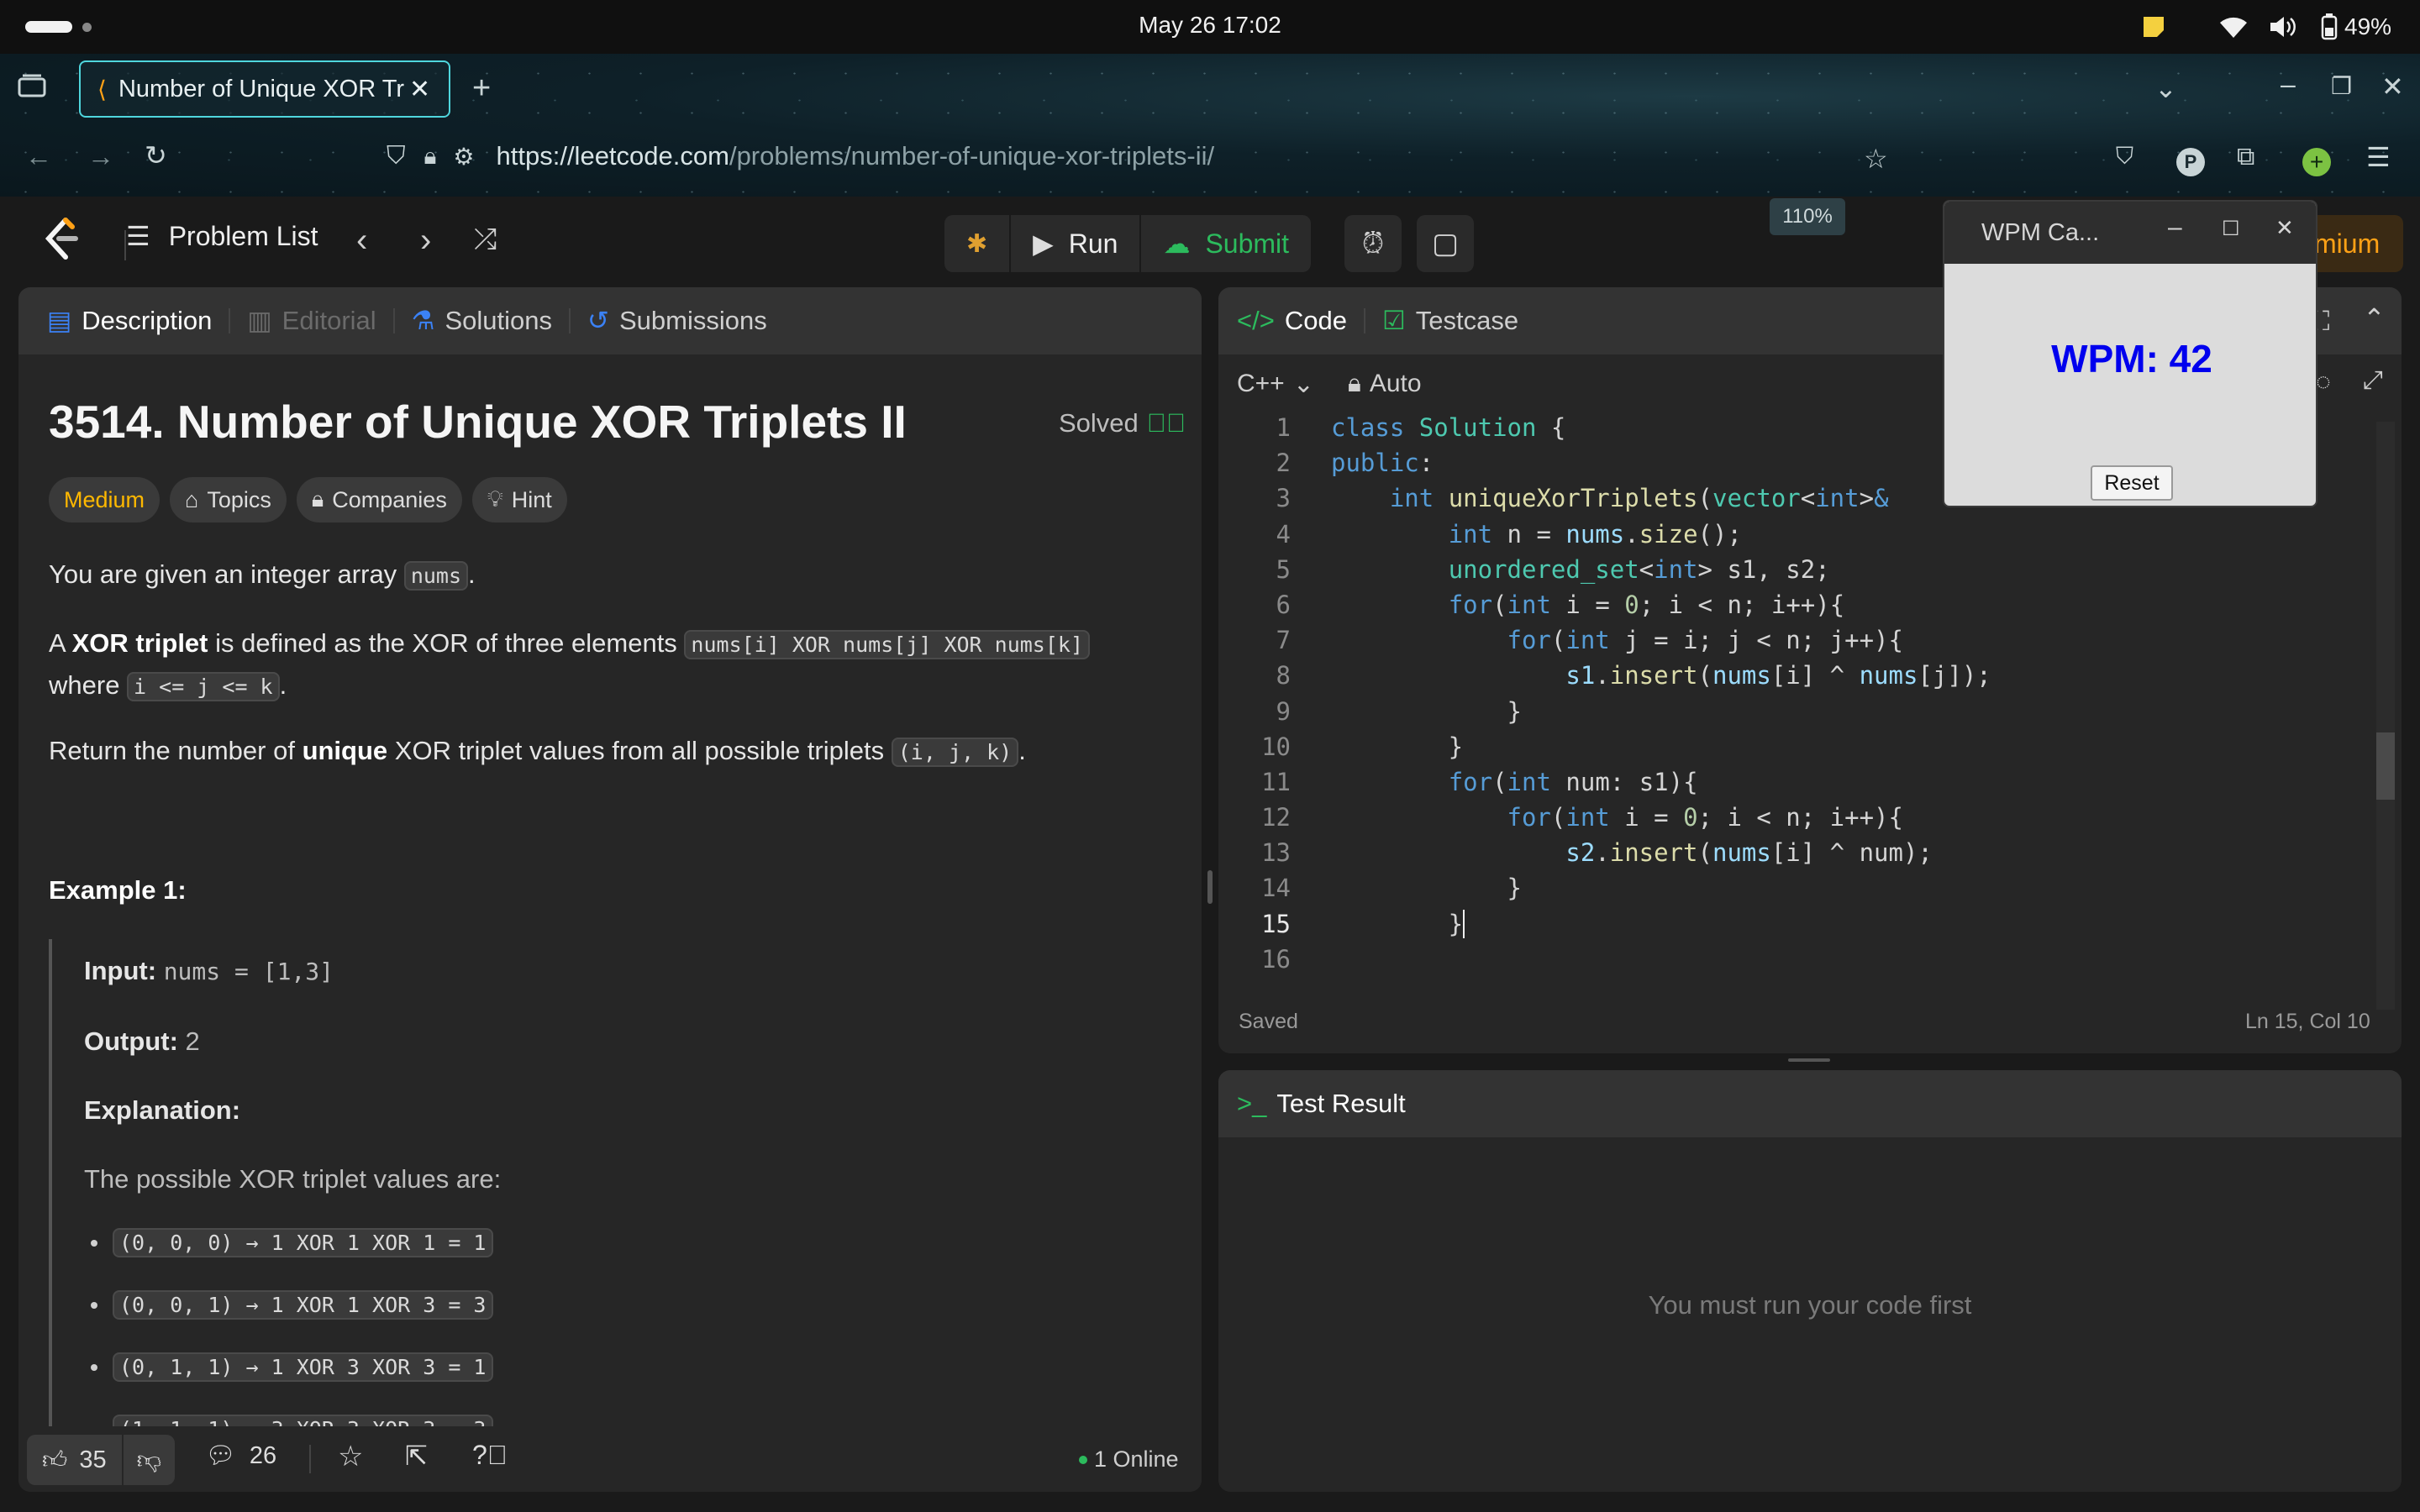  Describe the element at coordinates (1810, 1103) in the screenshot. I see `result-tabs: >_ Test Result` at that location.